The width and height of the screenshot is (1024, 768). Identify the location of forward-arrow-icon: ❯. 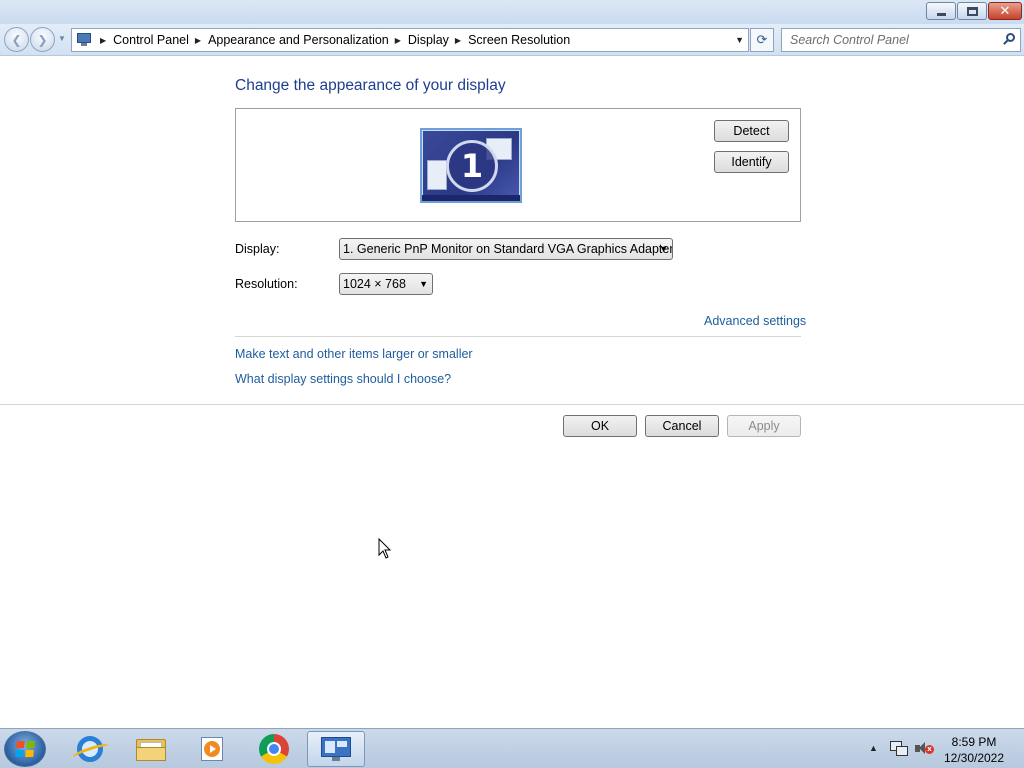
(42, 39).